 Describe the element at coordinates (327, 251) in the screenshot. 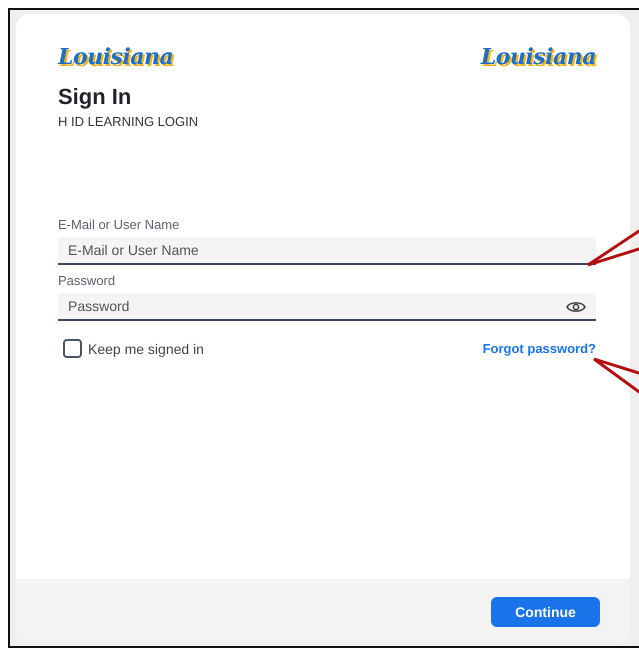

I see `username-field: E-Mail or User Name` at that location.